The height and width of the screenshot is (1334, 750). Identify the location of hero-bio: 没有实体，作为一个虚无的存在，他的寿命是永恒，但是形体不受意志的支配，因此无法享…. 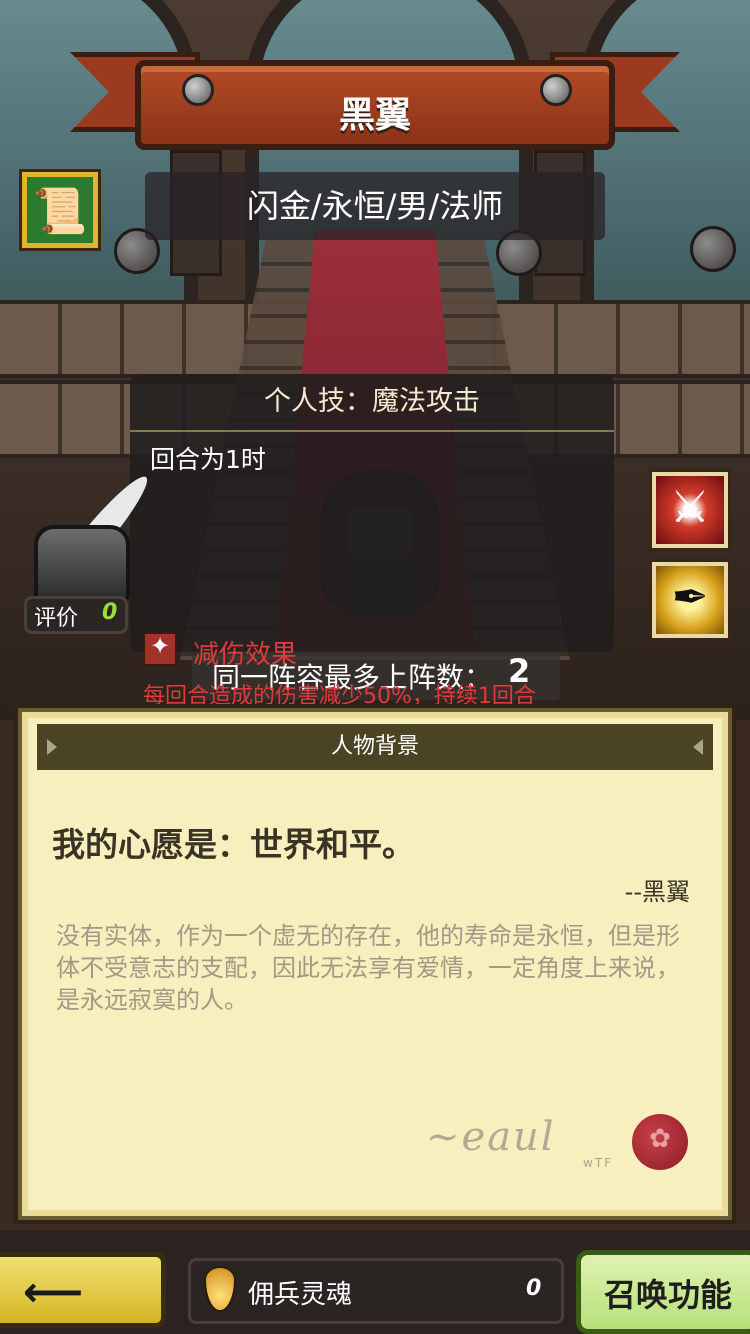
(368, 968).